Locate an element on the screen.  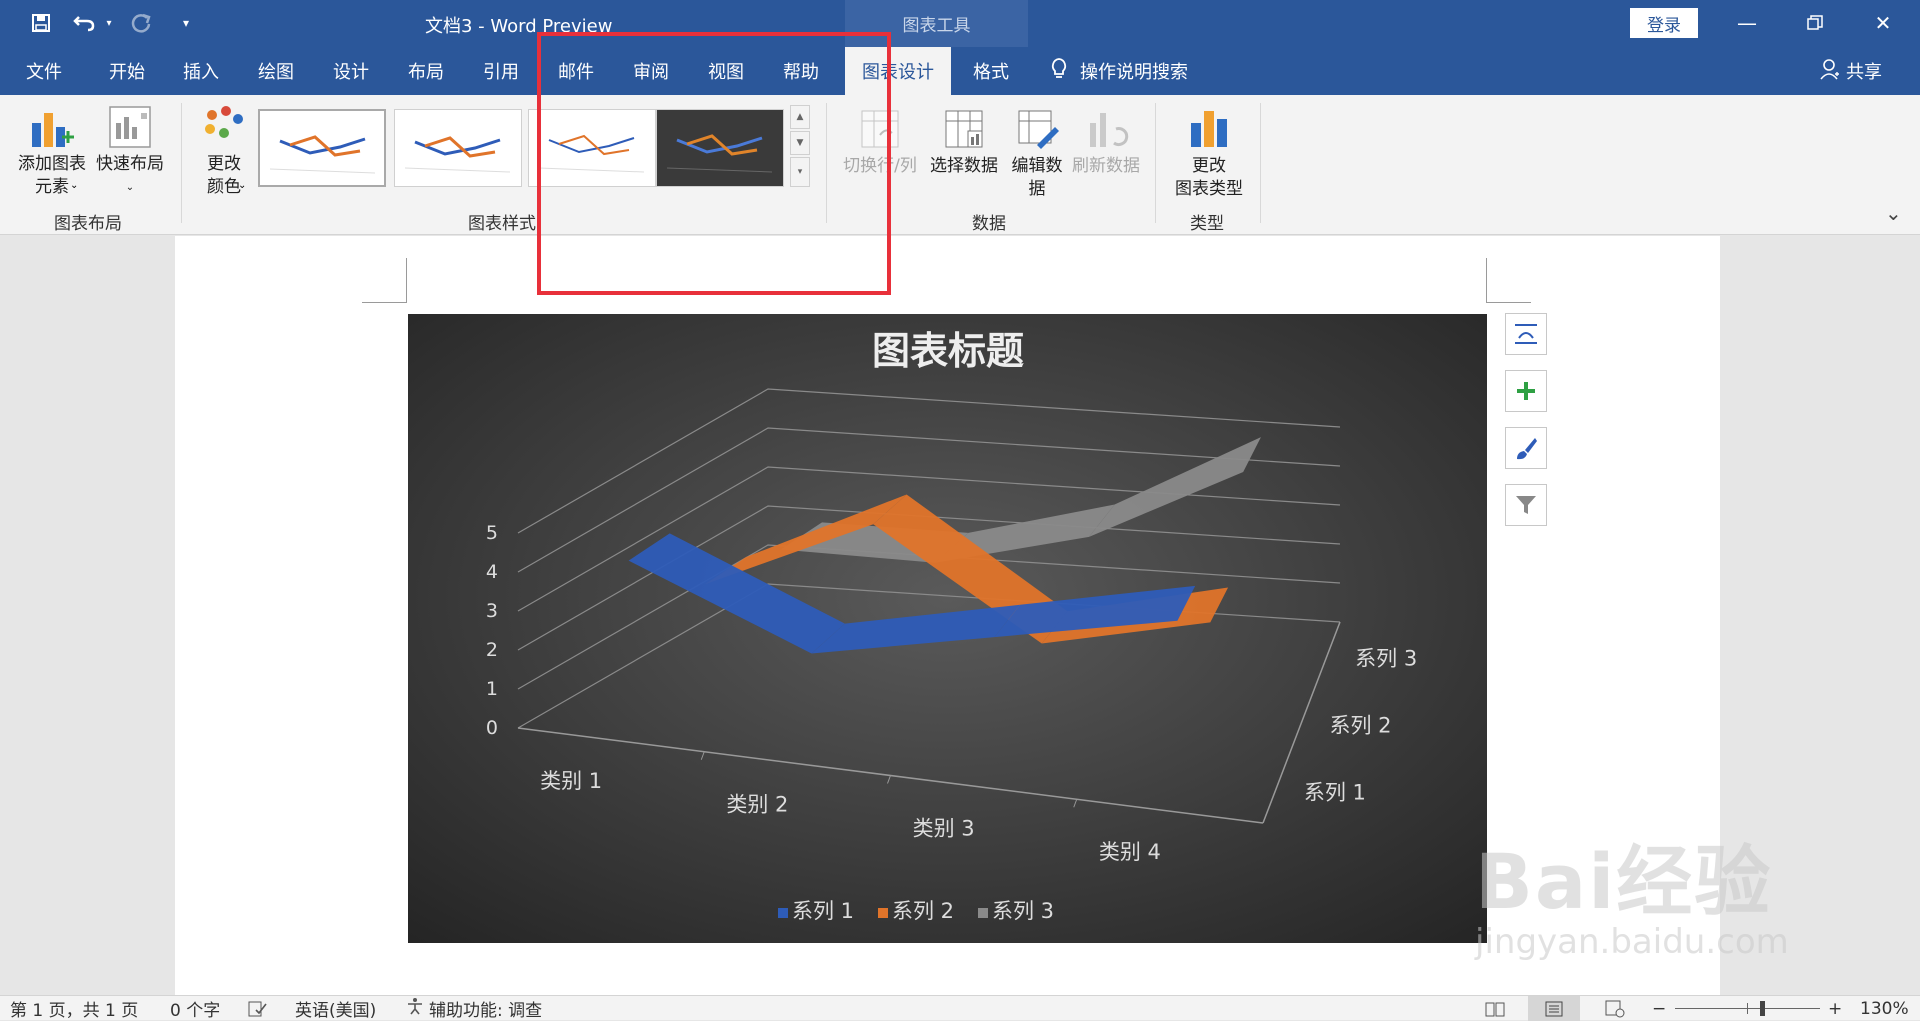
login-button: 登录 is located at coordinates (1664, 23).